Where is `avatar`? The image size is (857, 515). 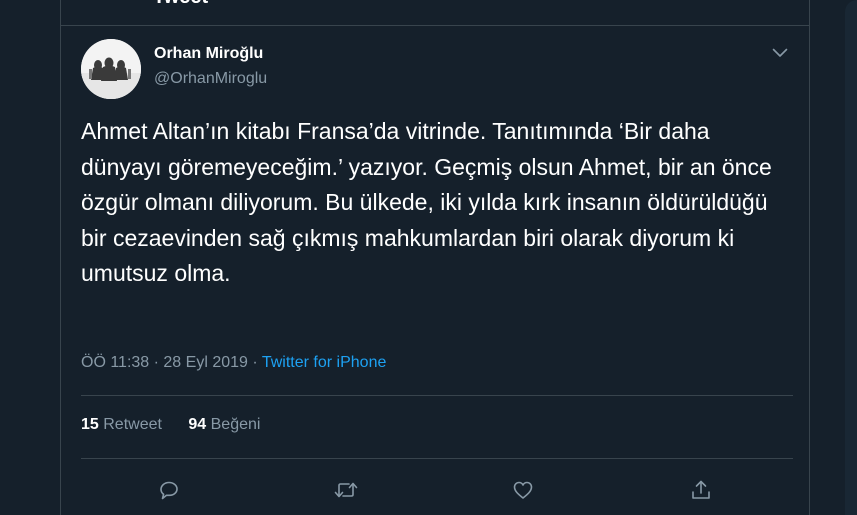 avatar is located at coordinates (111, 69).